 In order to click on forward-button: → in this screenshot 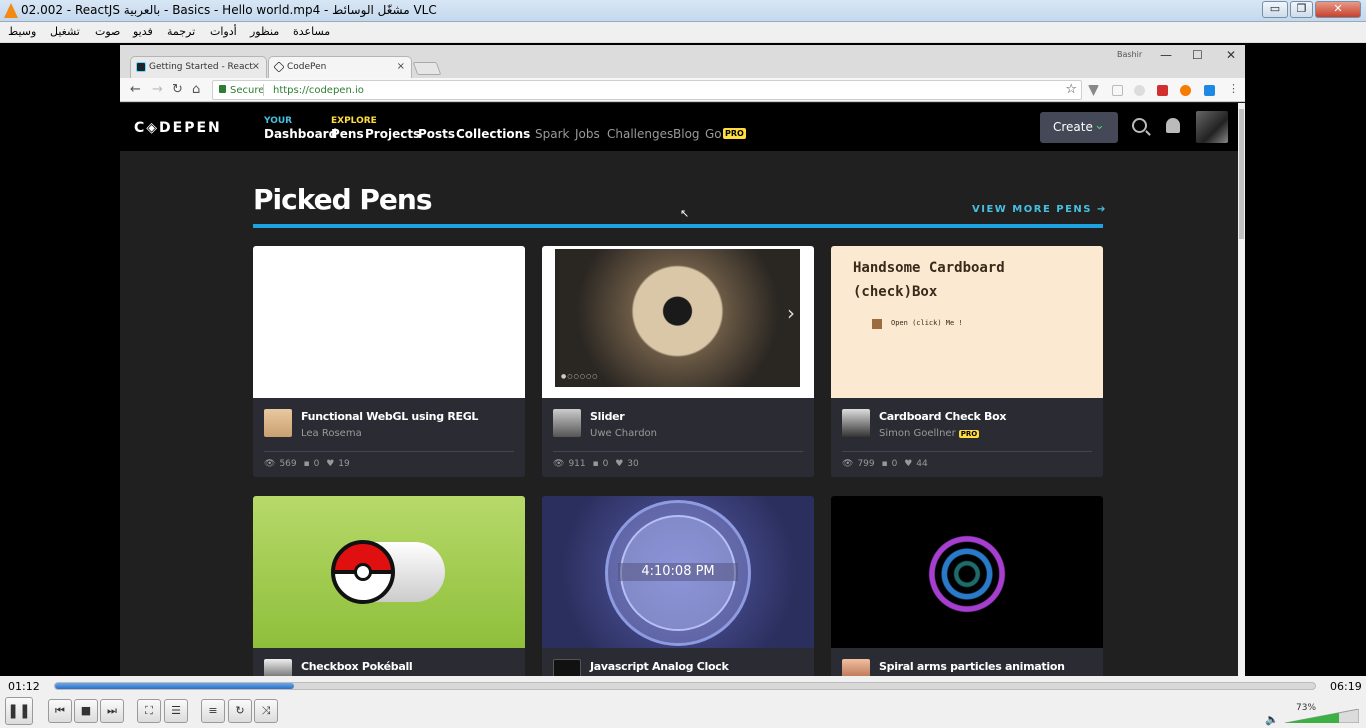, I will do `click(157, 89)`.